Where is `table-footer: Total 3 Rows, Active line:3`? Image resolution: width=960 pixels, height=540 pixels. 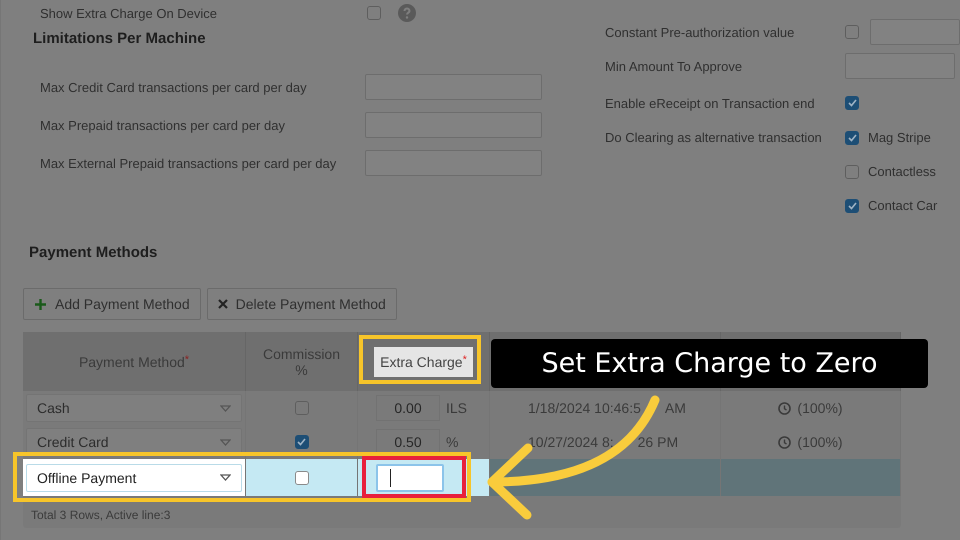
table-footer: Total 3 Rows, Active line:3 is located at coordinates (462, 509).